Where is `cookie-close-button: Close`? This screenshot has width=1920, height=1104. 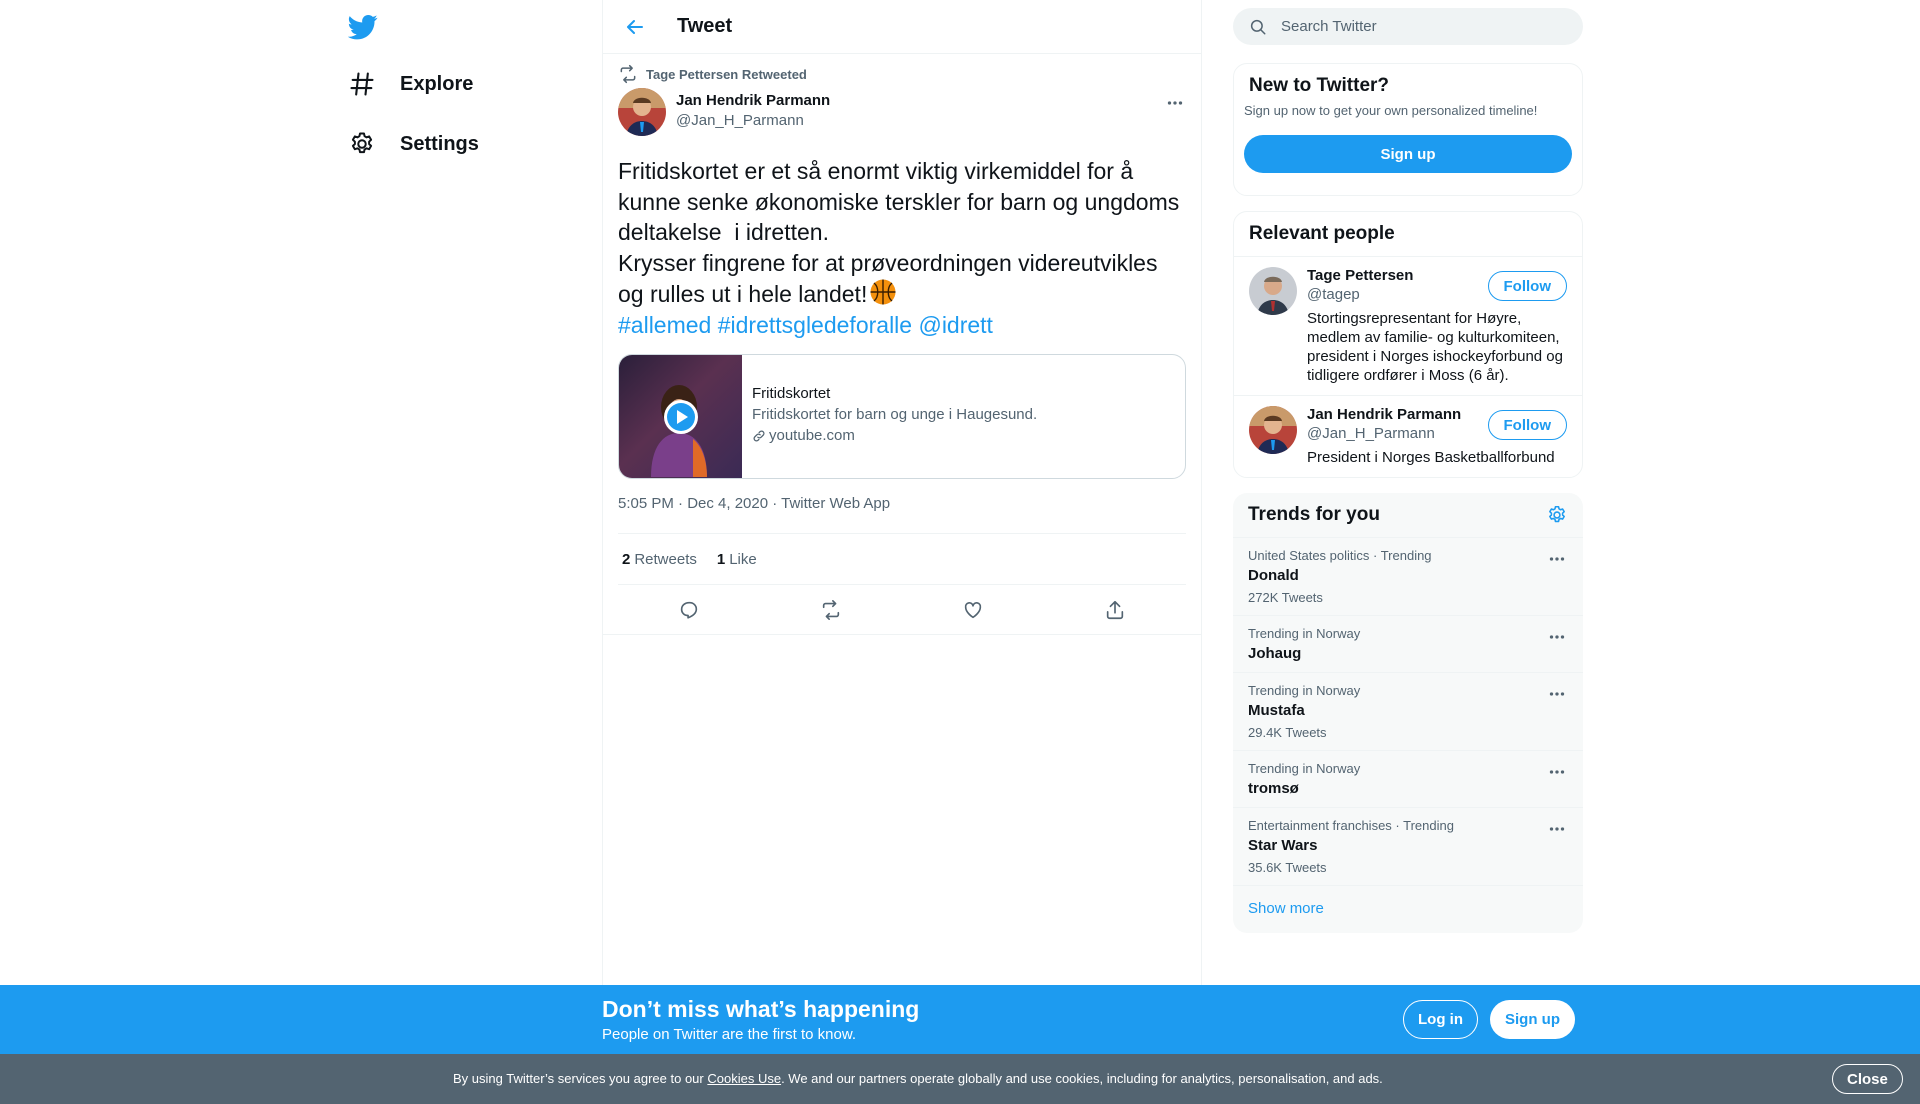 cookie-close-button: Close is located at coordinates (1867, 1079).